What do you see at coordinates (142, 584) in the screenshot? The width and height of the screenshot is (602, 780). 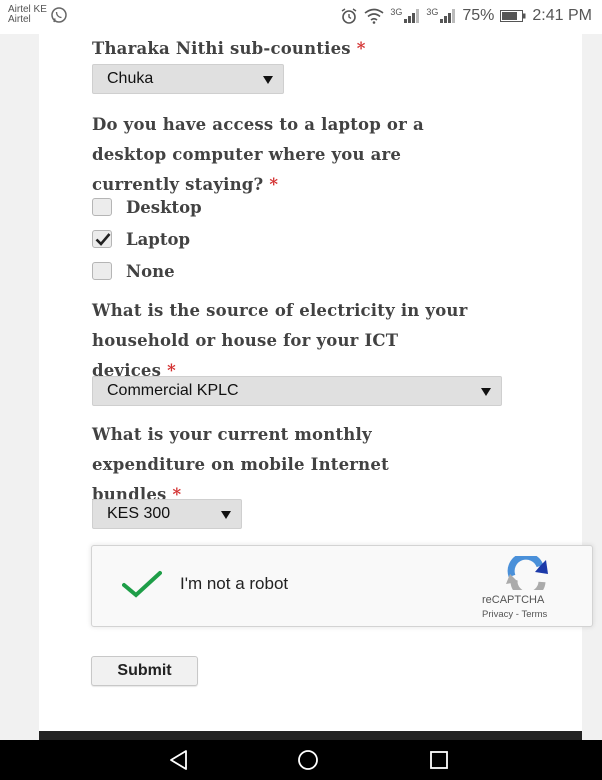 I see `recaptcha-checkbox` at bounding box center [142, 584].